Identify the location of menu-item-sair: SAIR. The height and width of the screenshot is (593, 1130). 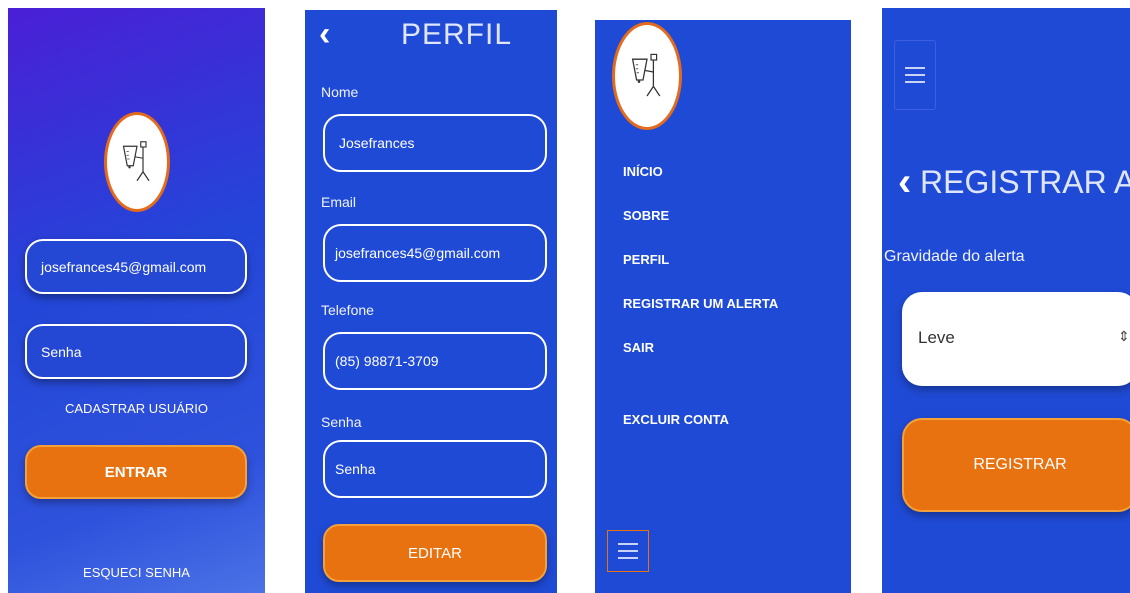
(638, 347).